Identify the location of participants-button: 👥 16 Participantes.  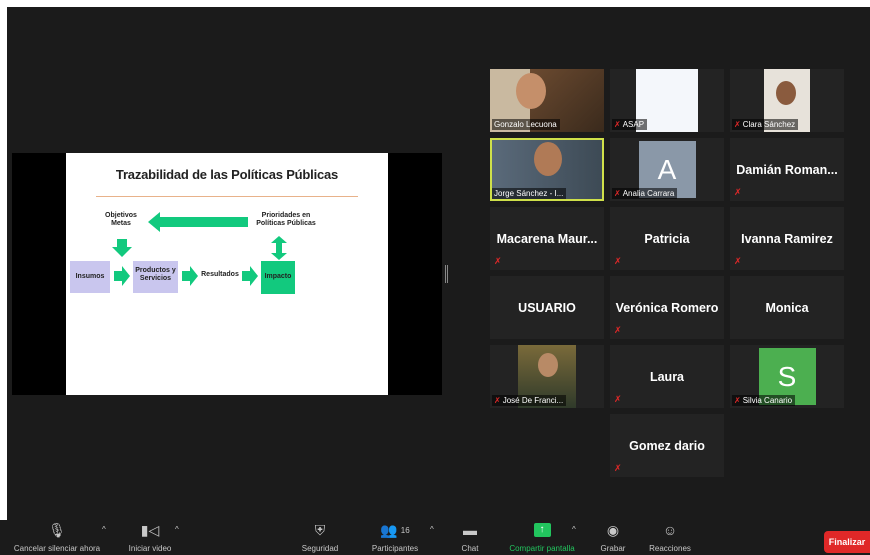
(395, 537).